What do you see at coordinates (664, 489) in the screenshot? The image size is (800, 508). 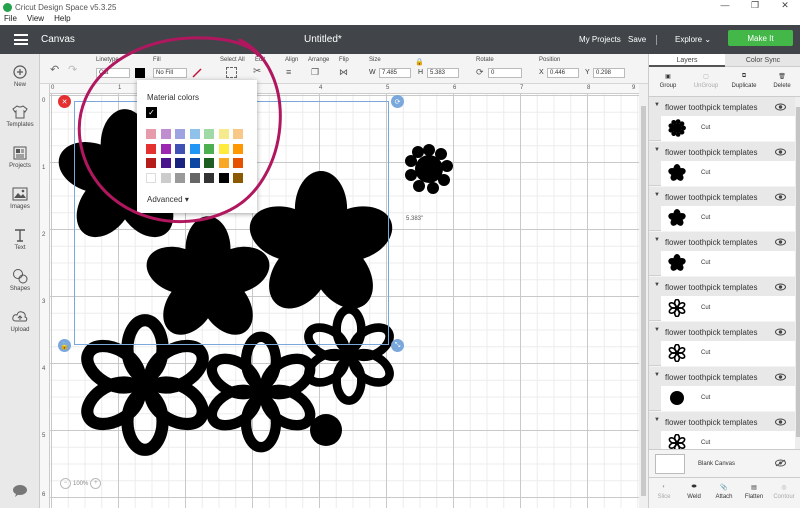 I see `slice-button: ◐ Slice` at bounding box center [664, 489].